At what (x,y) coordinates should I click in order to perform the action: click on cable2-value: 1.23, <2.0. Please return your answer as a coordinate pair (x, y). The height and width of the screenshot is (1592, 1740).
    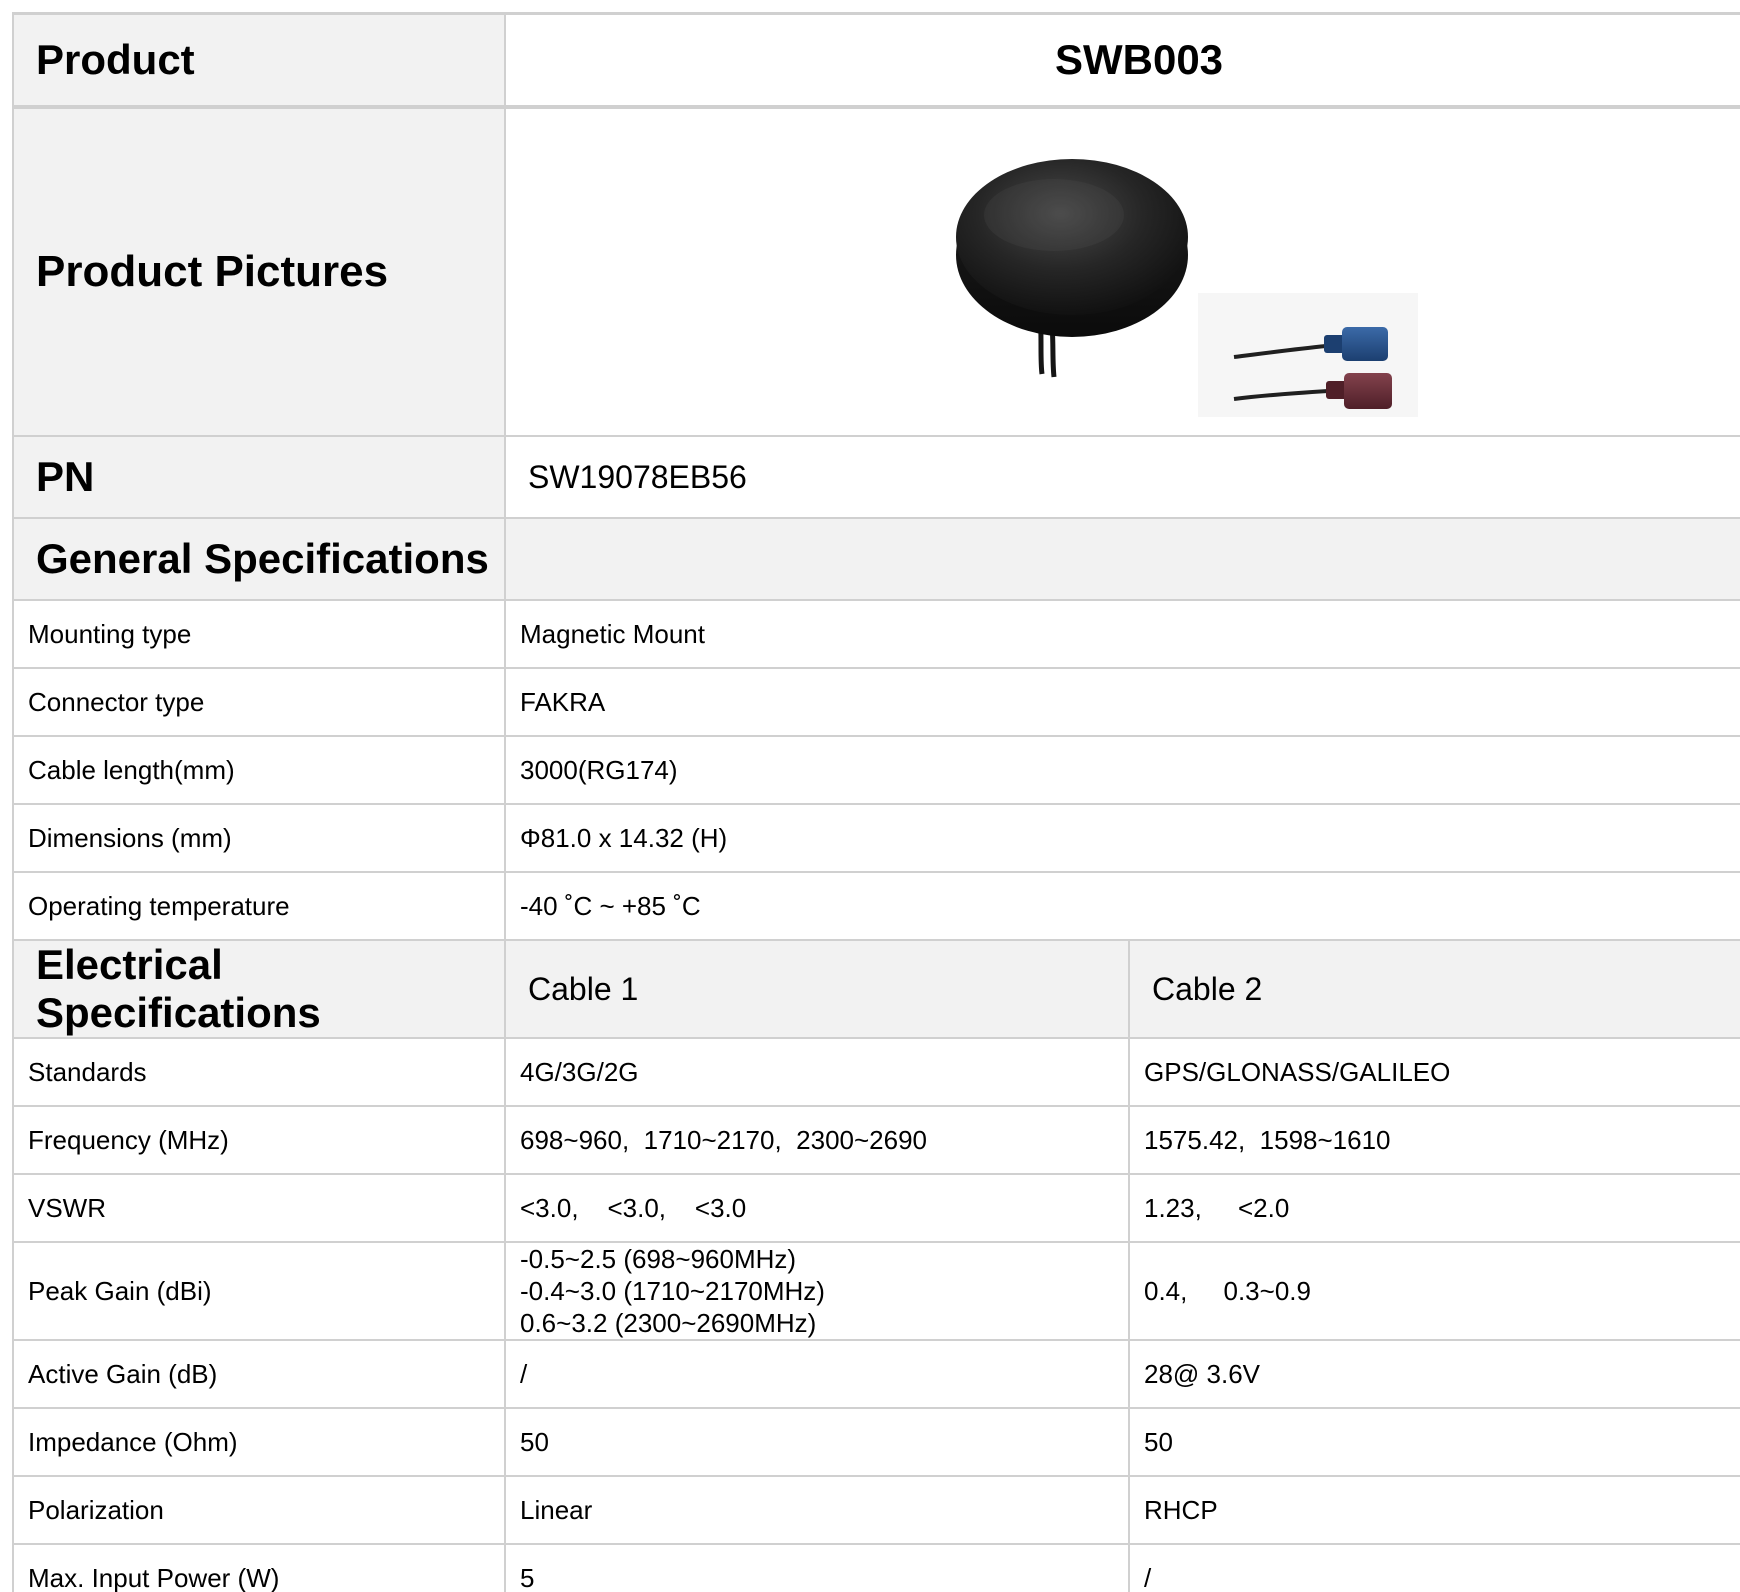
    Looking at the image, I should click on (1434, 1208).